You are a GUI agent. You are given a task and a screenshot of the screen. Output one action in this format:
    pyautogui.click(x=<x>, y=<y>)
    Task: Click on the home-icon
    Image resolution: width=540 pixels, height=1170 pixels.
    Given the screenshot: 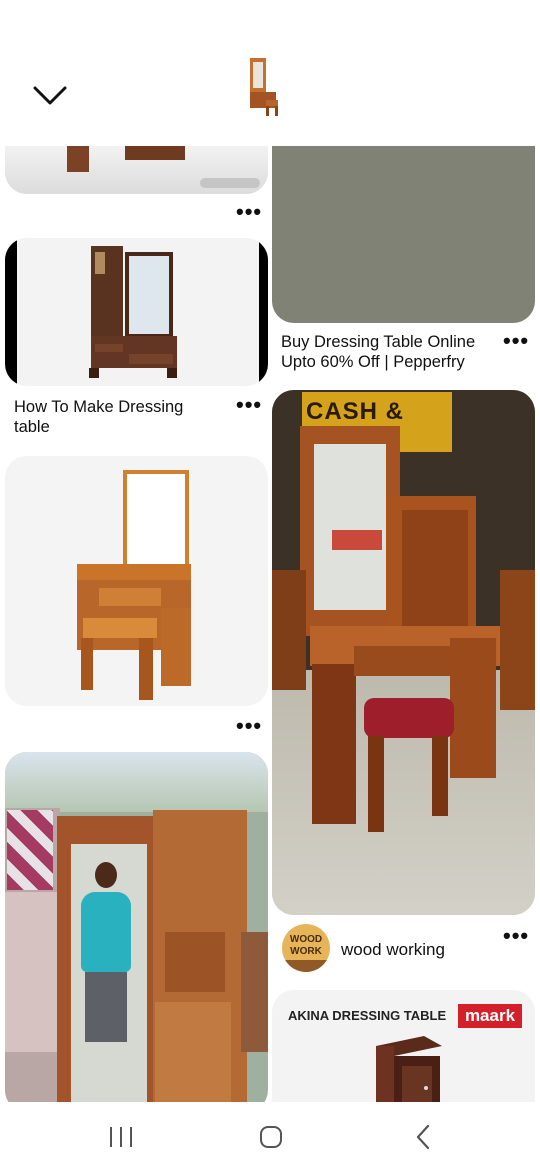 What is the action you would take?
    pyautogui.click(x=271, y=1137)
    